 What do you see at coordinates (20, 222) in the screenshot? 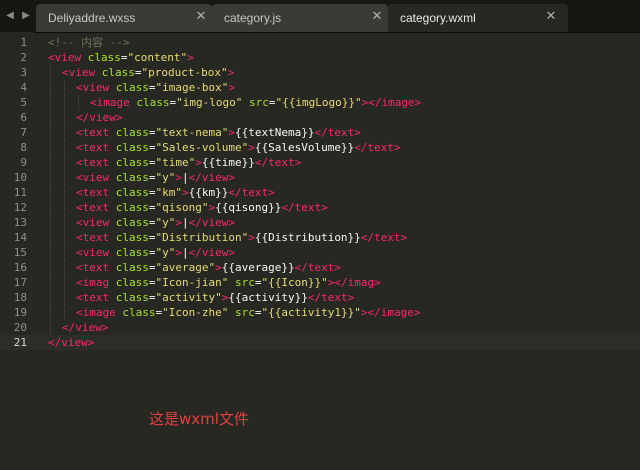
I see `line-number: 13` at bounding box center [20, 222].